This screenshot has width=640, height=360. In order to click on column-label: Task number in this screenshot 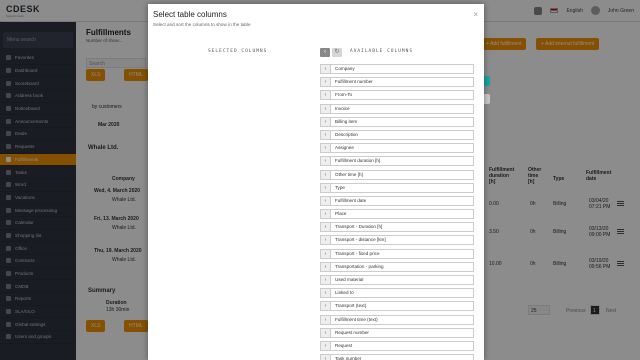, I will do `click(348, 358)`.